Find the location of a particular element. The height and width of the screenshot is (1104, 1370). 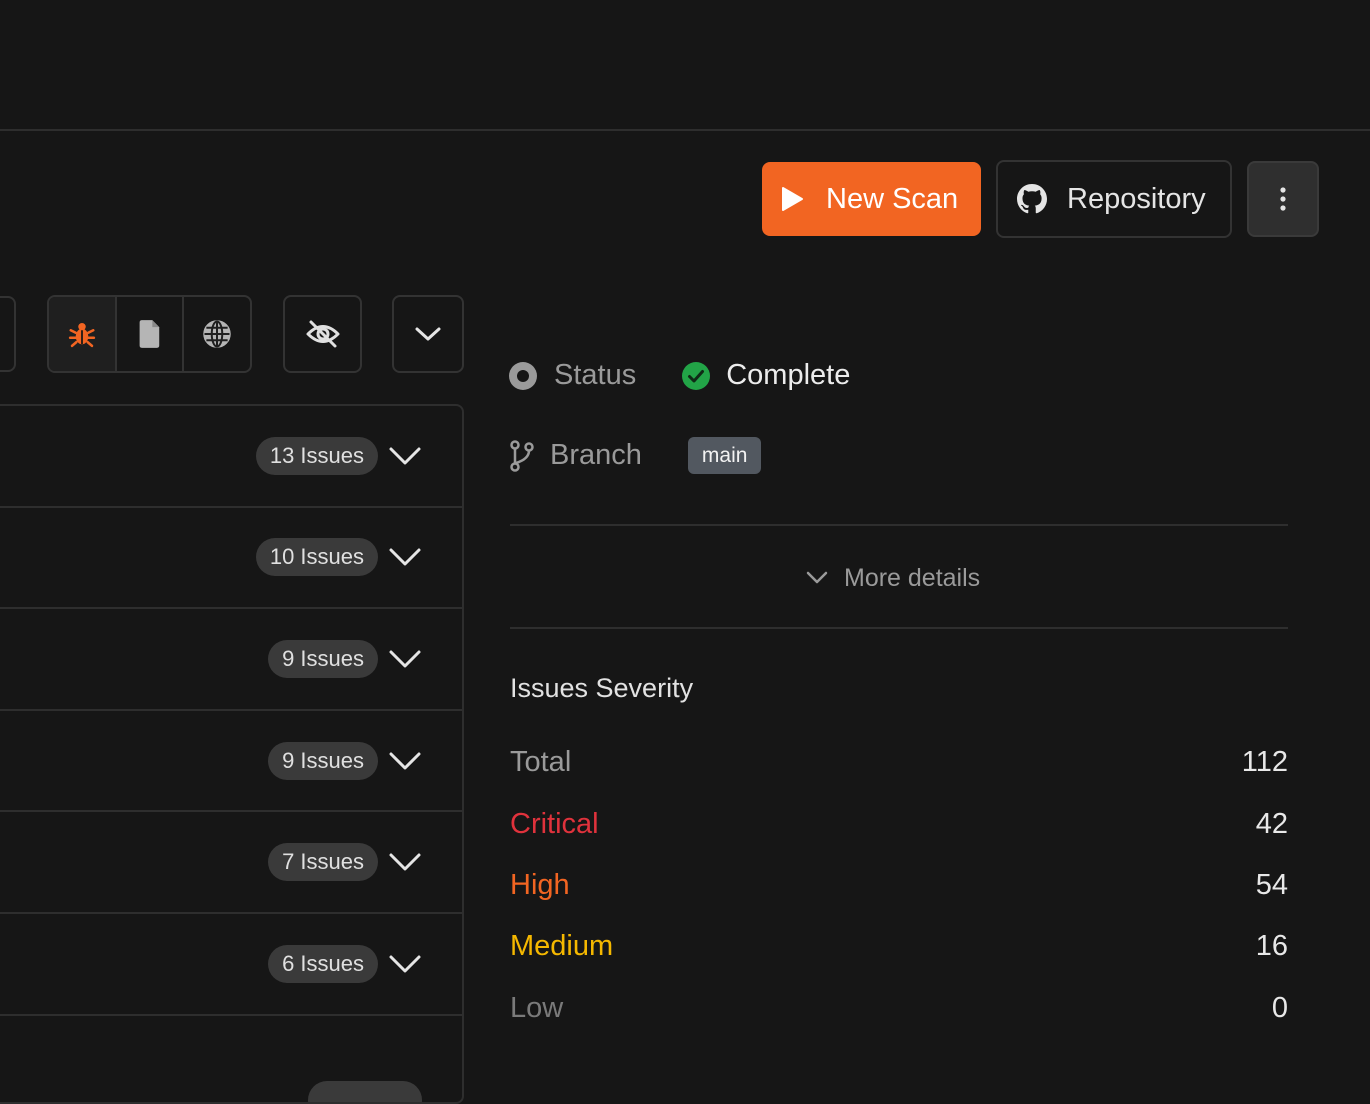

severity-label: Critical is located at coordinates (554, 823).